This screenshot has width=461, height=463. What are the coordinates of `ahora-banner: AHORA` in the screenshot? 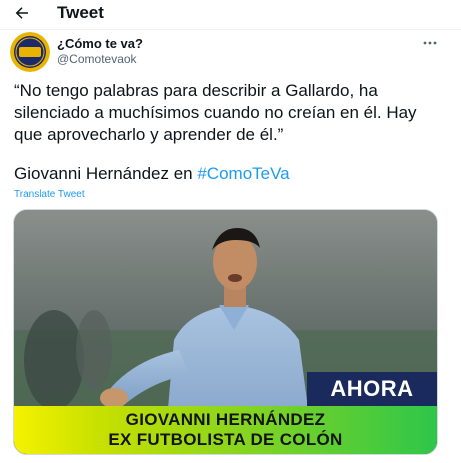 It's located at (372, 389).